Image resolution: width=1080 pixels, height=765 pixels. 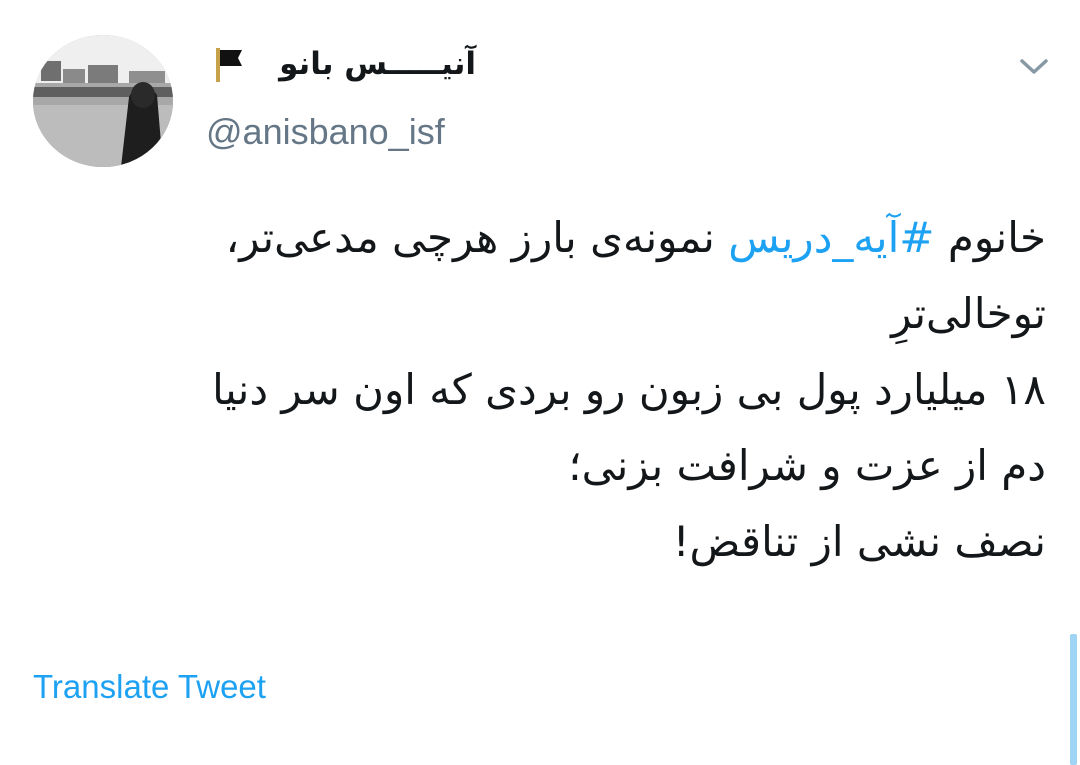 I want to click on scrollbar, so click(x=1073, y=699).